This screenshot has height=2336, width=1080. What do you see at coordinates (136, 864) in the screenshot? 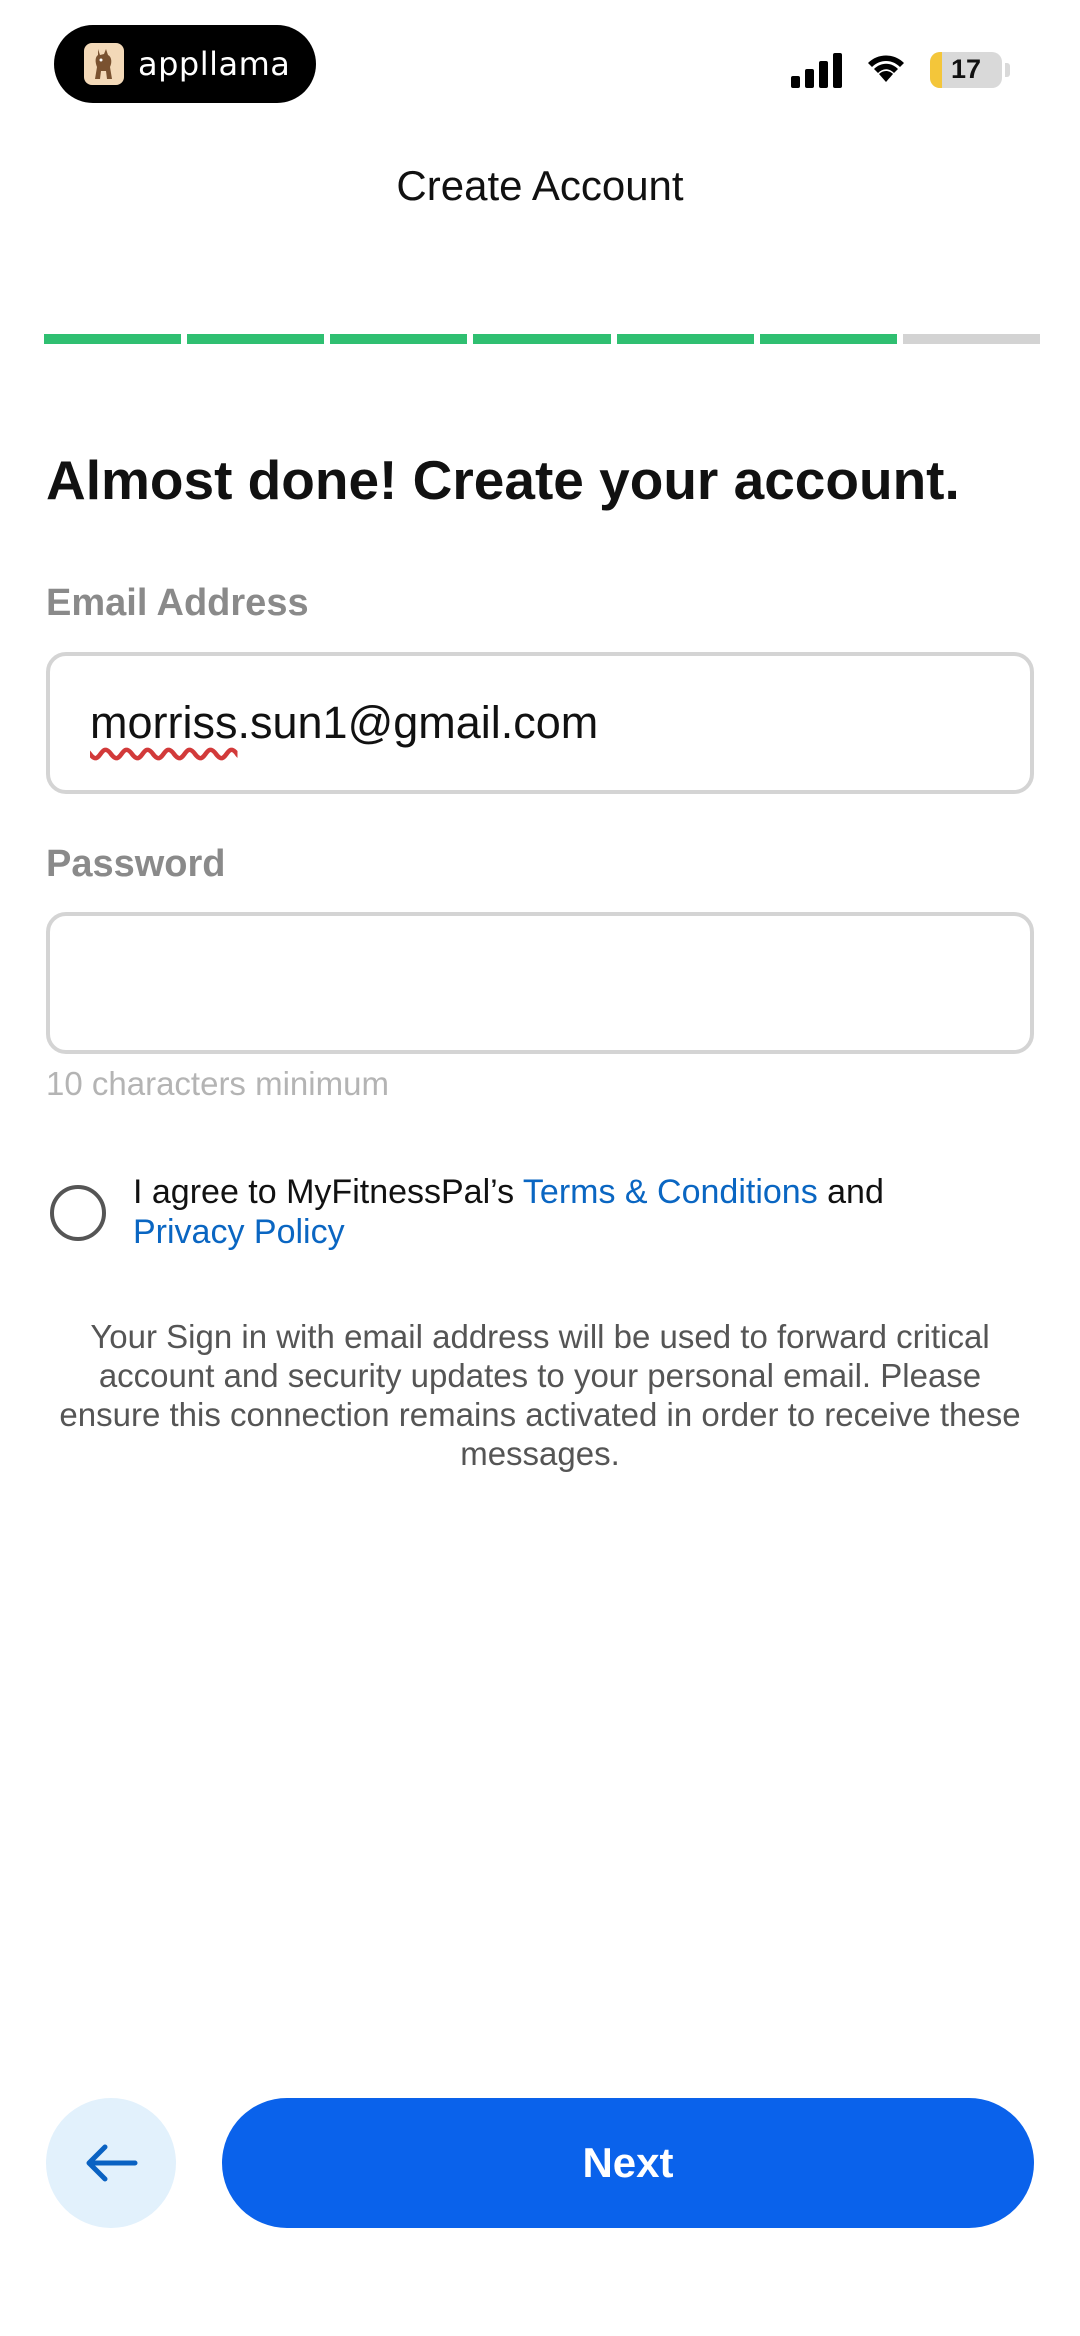
I see `password-label: Password` at bounding box center [136, 864].